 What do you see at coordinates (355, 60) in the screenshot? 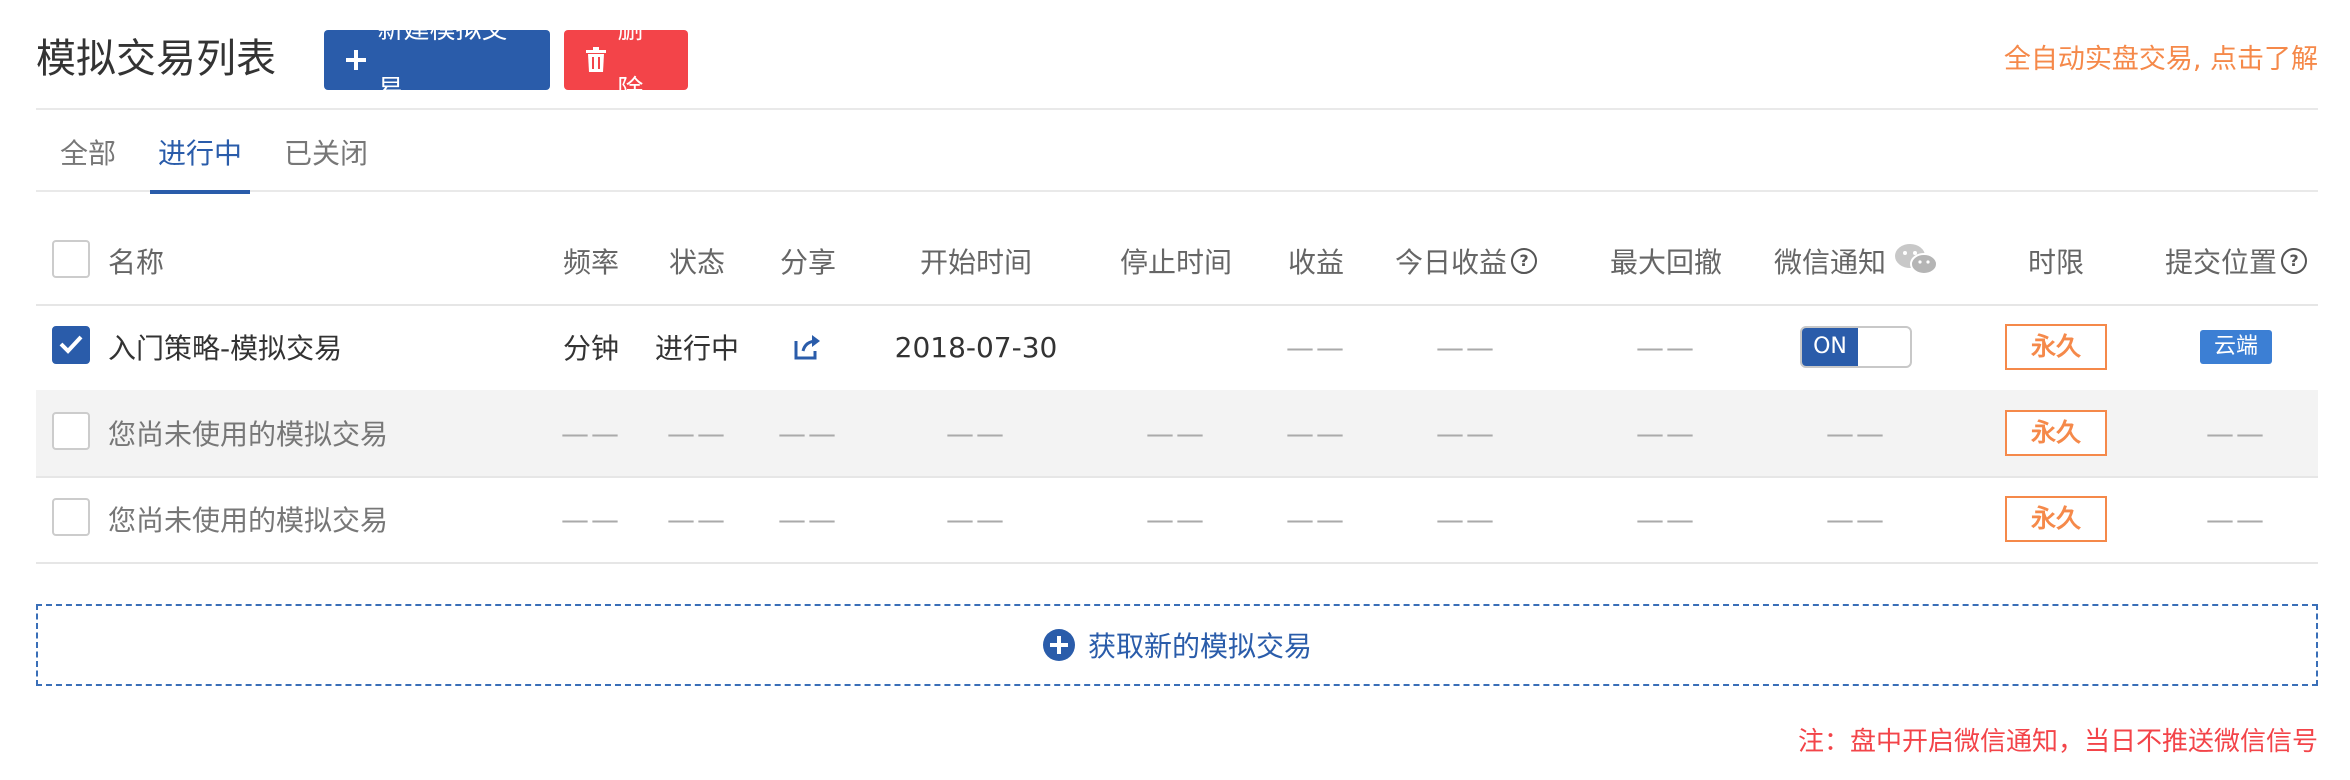
I see `plus-icon` at bounding box center [355, 60].